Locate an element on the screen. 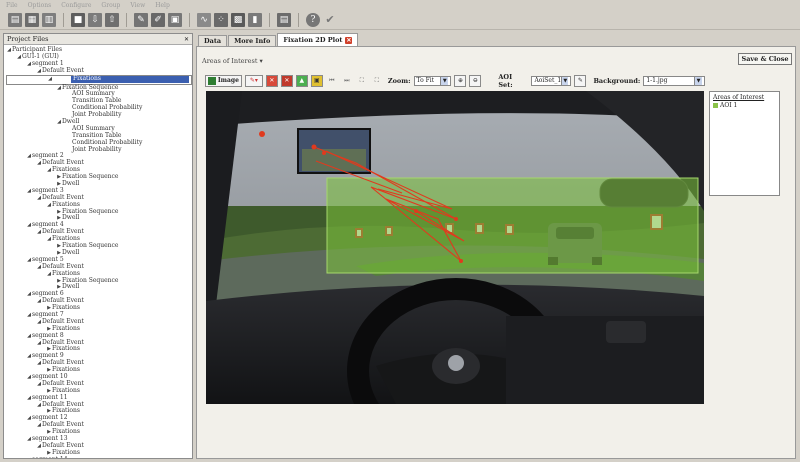 Image resolution: width=800 pixels, height=462 pixels. project-files-title: Project Files is located at coordinates (28, 39).